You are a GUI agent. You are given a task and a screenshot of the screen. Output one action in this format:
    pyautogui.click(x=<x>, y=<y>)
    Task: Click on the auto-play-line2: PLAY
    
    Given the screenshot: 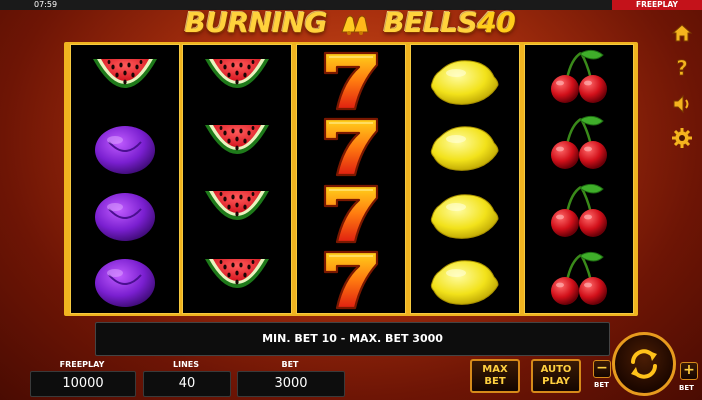 What is the action you would take?
    pyautogui.click(x=556, y=381)
    